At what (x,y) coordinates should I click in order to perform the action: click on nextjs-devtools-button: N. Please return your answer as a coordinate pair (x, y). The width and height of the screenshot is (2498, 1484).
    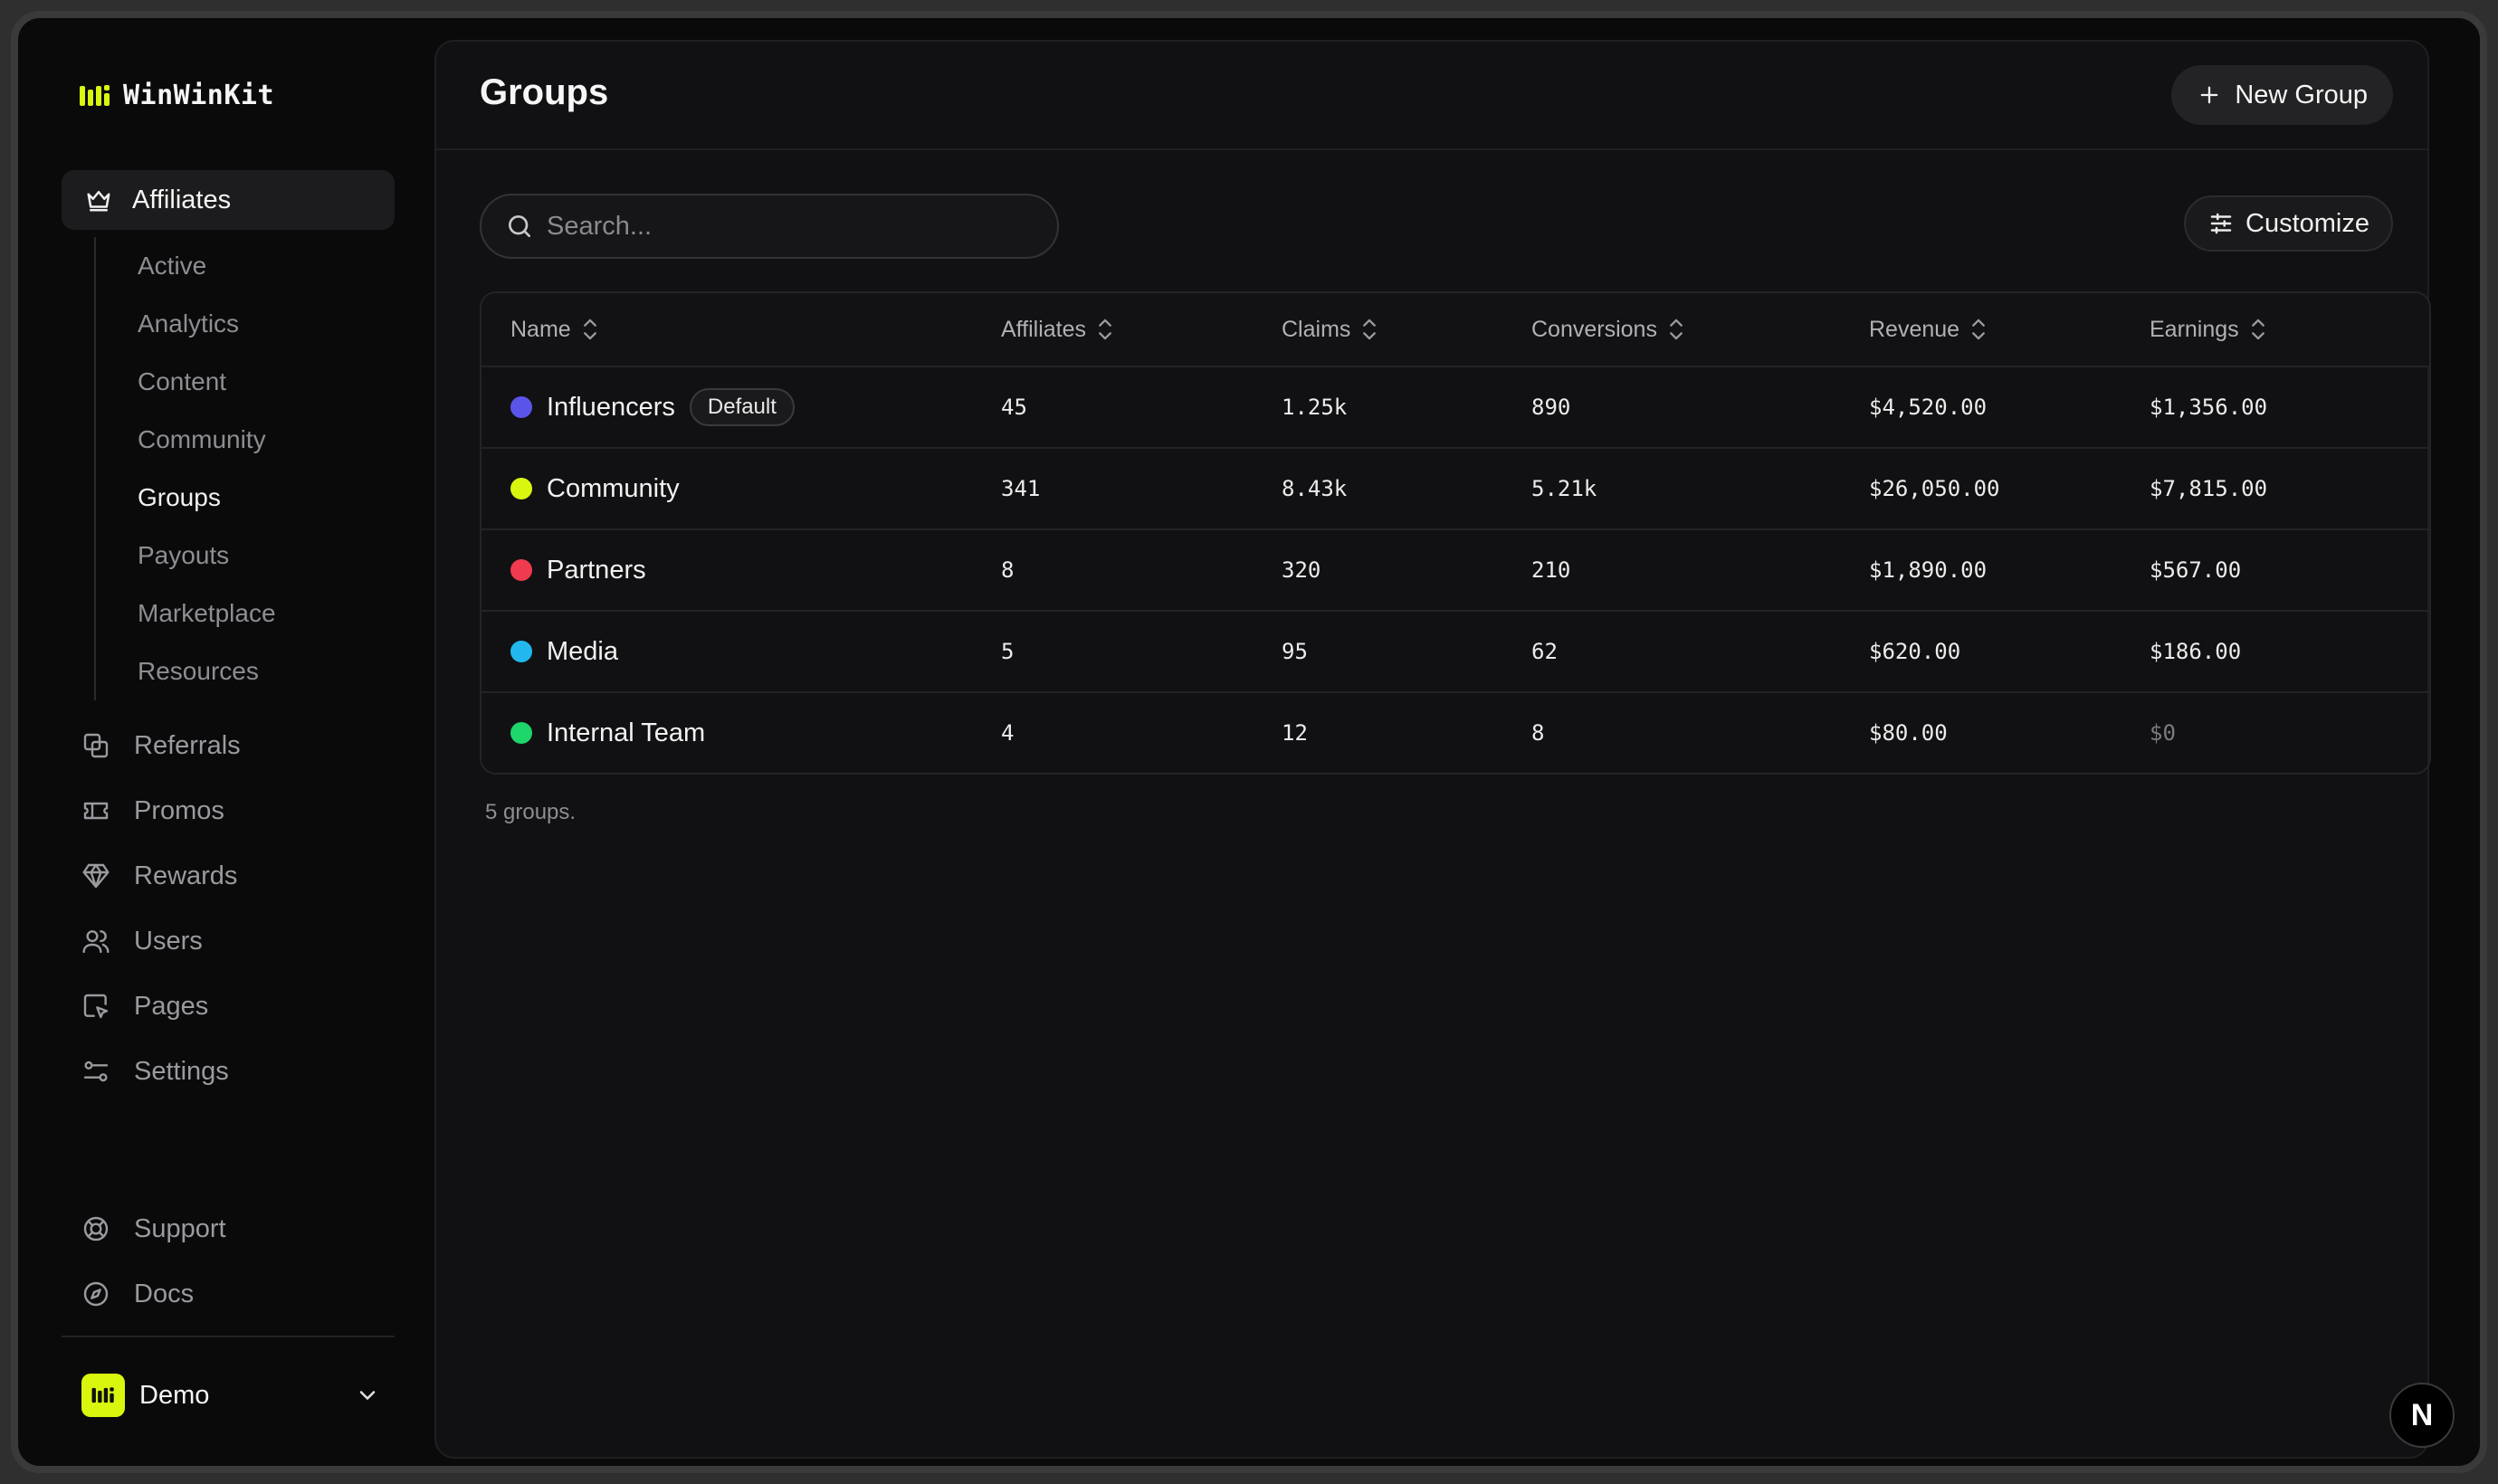
    Looking at the image, I should click on (2422, 1415).